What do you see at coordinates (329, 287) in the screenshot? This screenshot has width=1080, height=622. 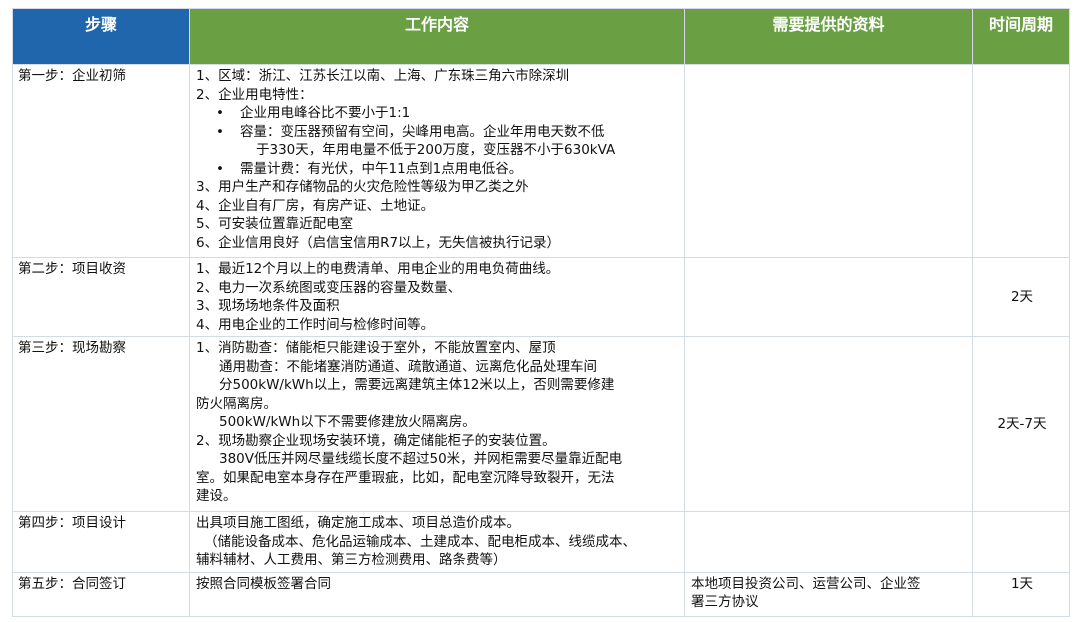 I see `content-line: 2、电力一次系统图或变压器的容量及数量、` at bounding box center [329, 287].